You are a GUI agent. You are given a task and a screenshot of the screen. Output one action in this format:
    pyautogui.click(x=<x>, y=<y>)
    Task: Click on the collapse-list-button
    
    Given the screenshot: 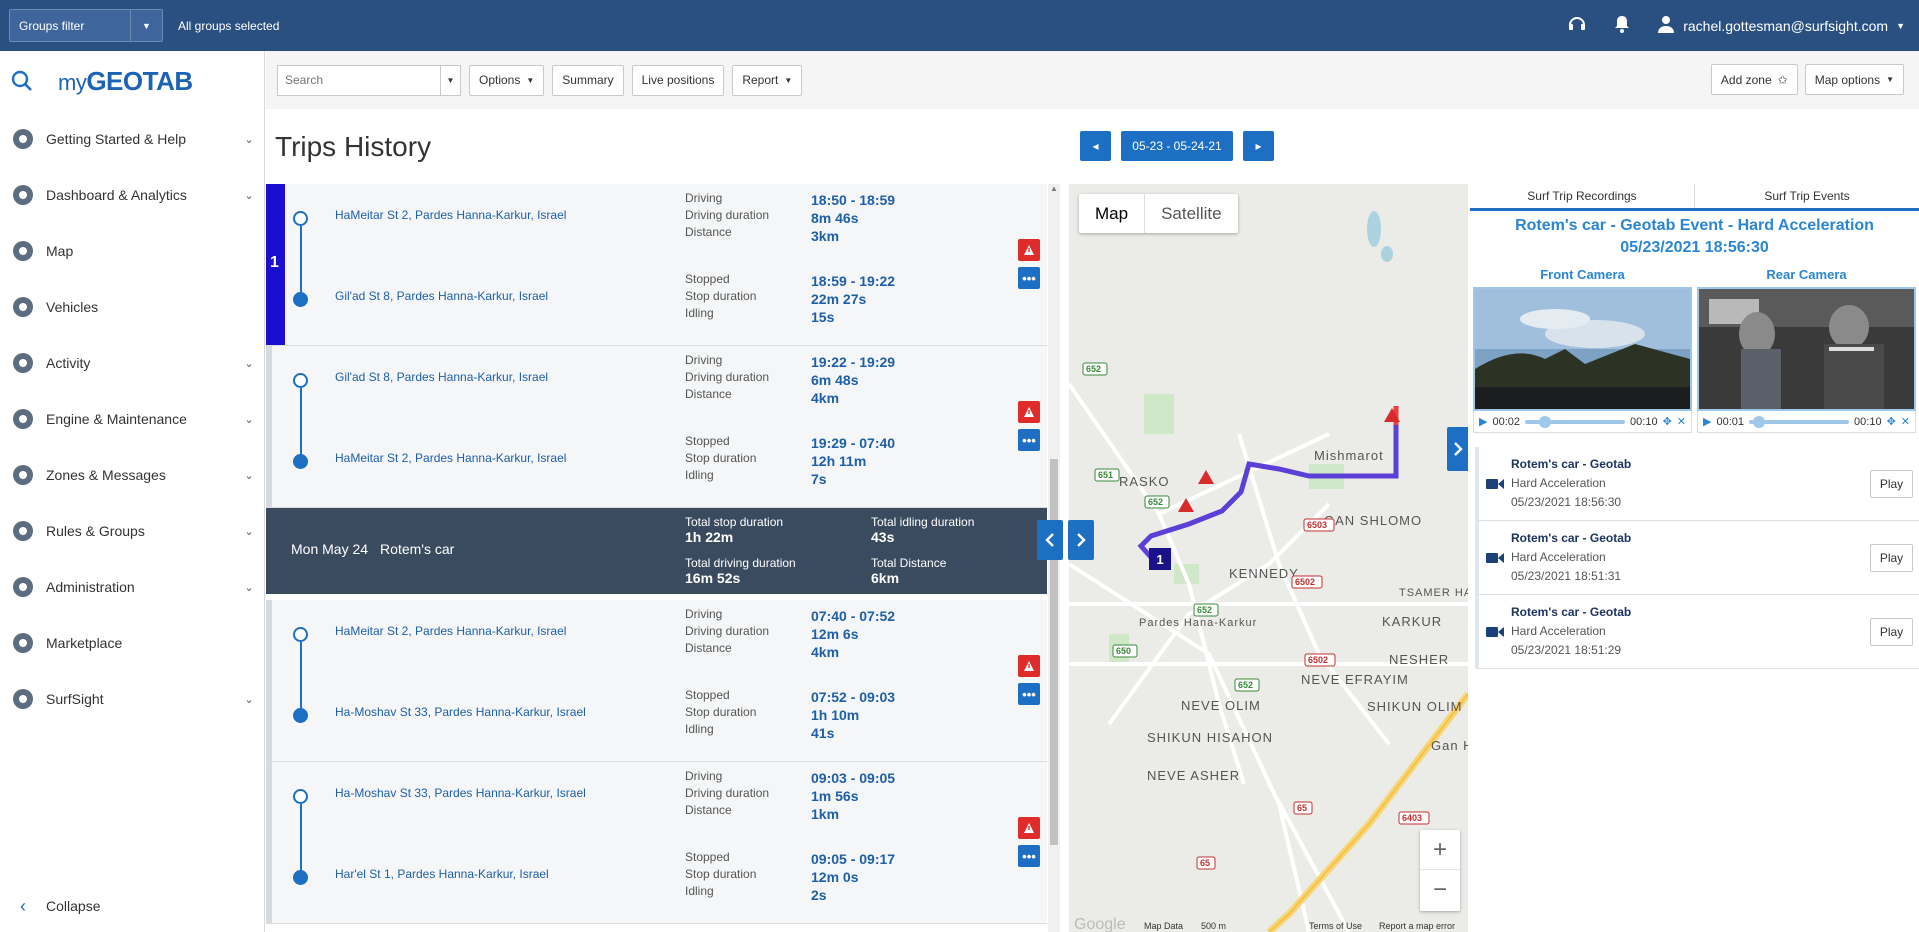 What is the action you would take?
    pyautogui.click(x=1050, y=540)
    